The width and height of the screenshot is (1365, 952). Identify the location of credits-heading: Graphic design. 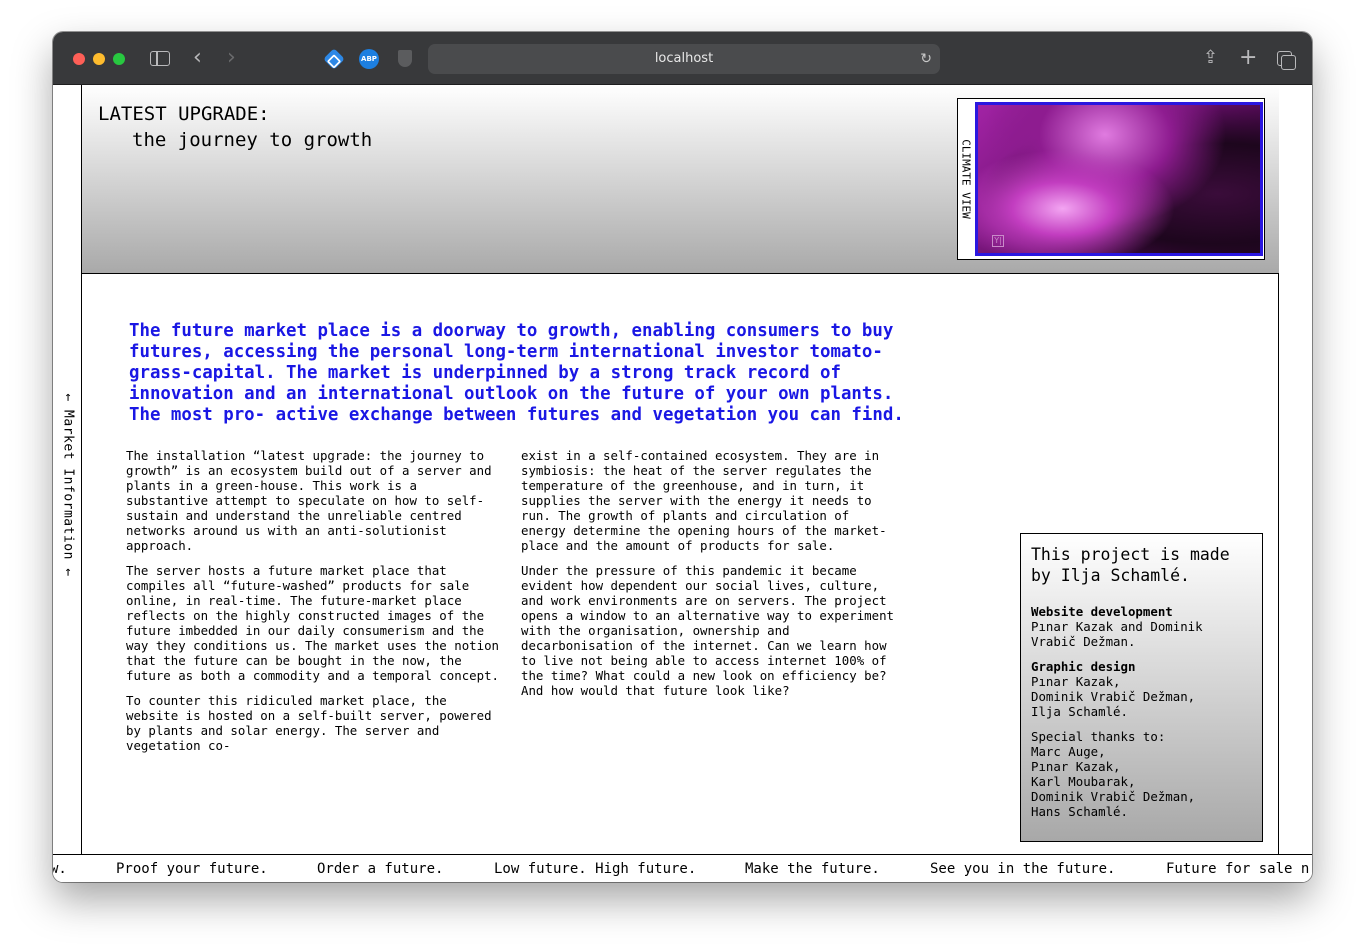
(1083, 666).